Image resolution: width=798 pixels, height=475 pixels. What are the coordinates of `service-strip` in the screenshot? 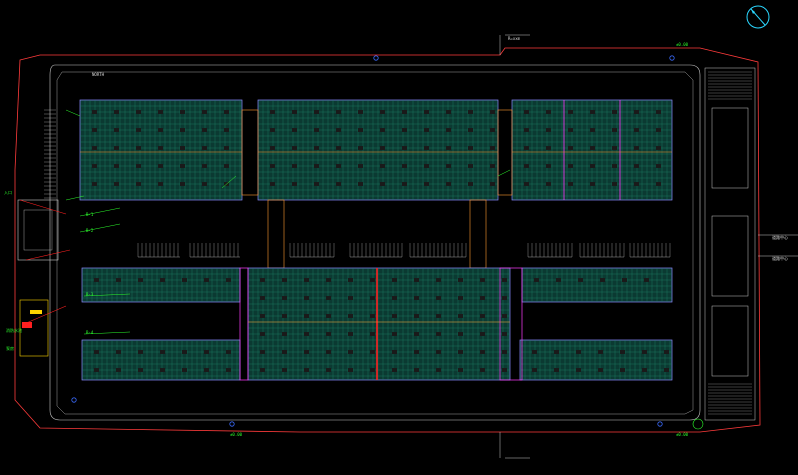 It's located at (730, 244).